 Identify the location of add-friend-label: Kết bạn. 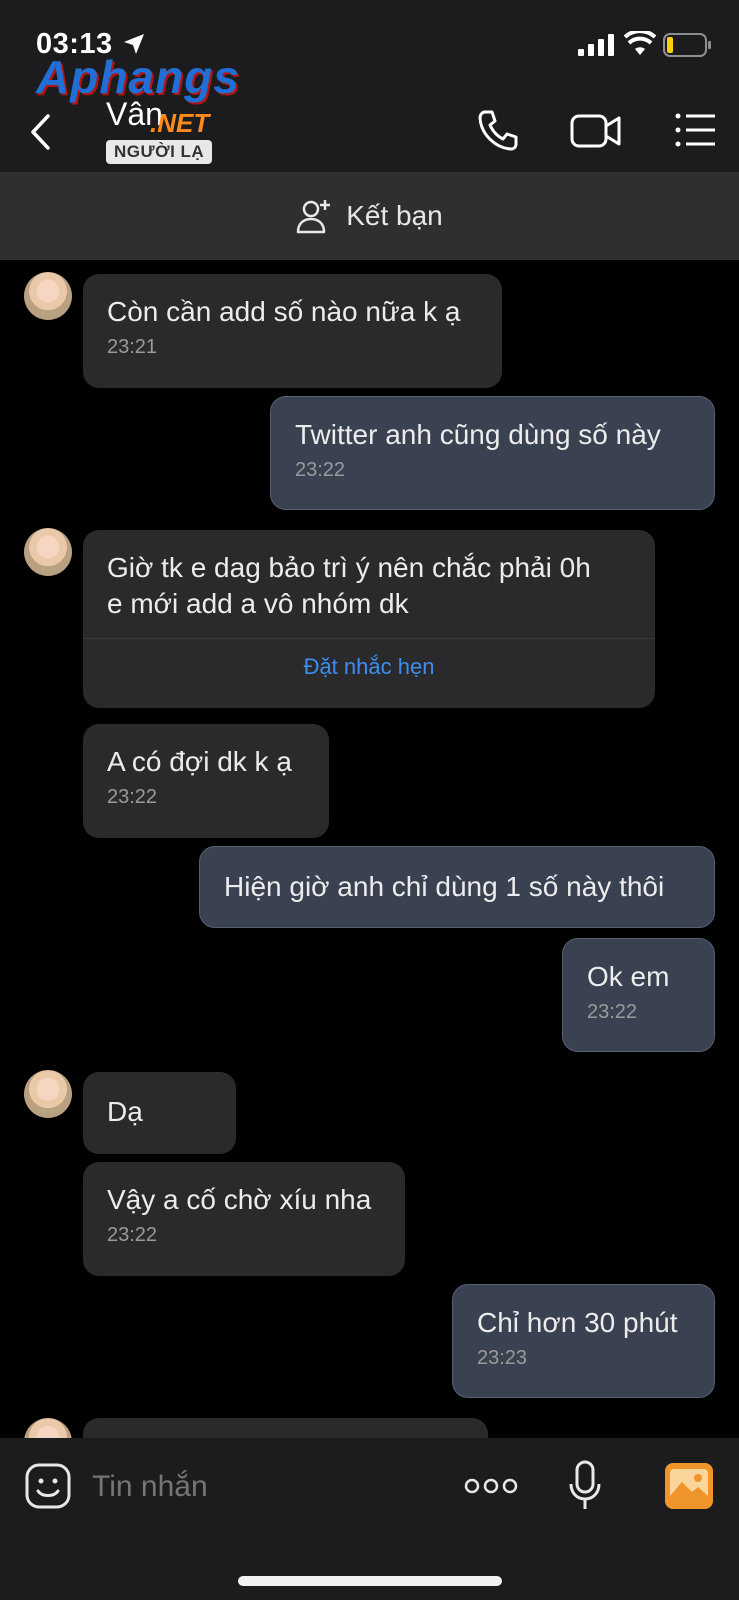
(394, 215).